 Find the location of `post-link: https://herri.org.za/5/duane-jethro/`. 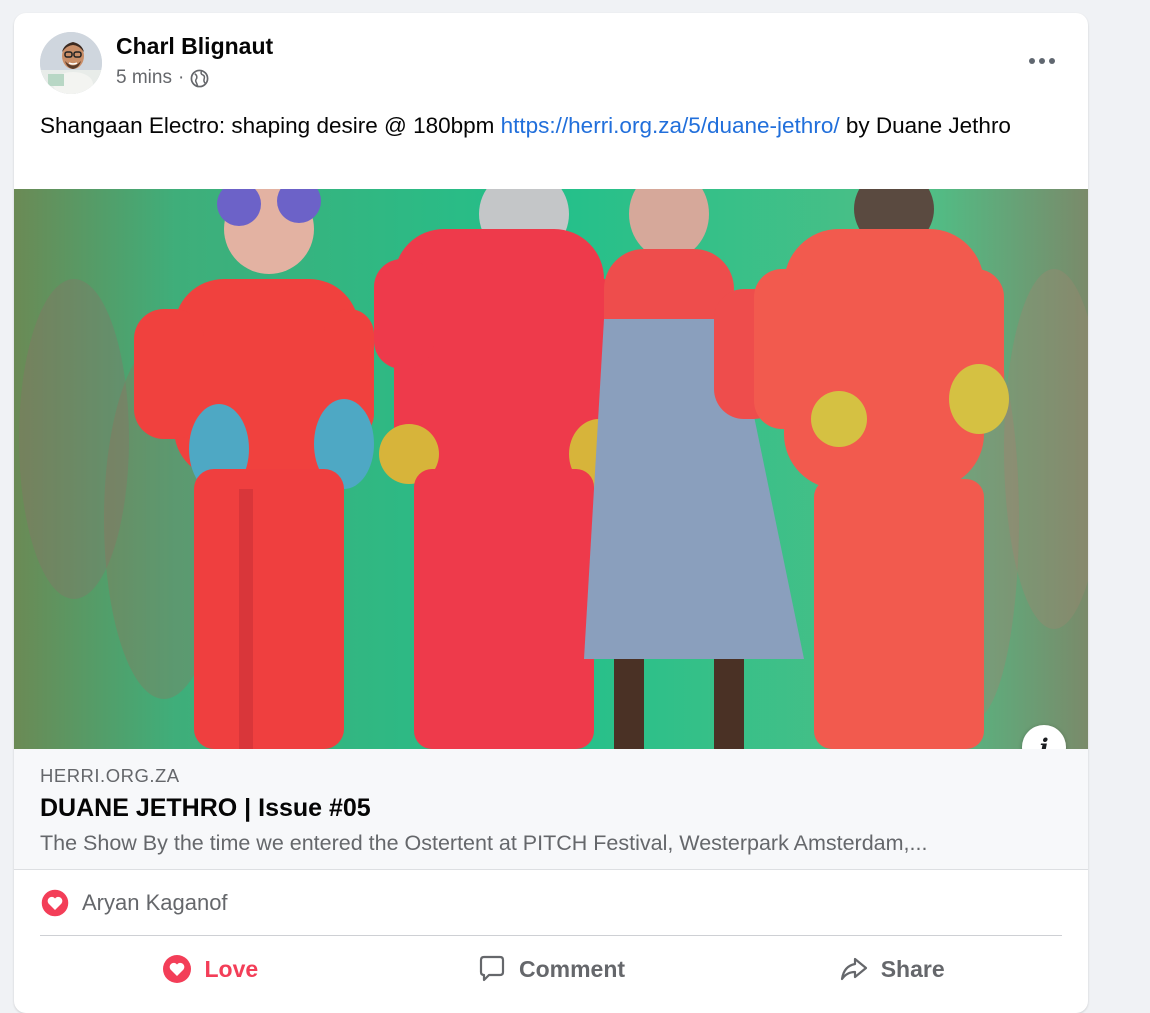

post-link: https://herri.org.za/5/duane-jethro/ is located at coordinates (670, 125).